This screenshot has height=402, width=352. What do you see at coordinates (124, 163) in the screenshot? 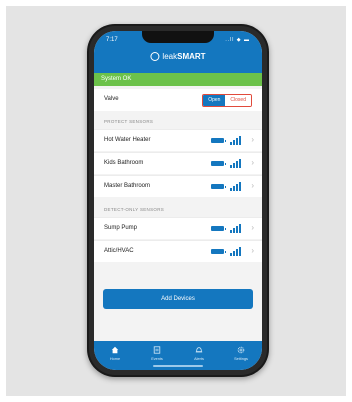
I see `sensor-name: Kids Bathroom` at bounding box center [124, 163].